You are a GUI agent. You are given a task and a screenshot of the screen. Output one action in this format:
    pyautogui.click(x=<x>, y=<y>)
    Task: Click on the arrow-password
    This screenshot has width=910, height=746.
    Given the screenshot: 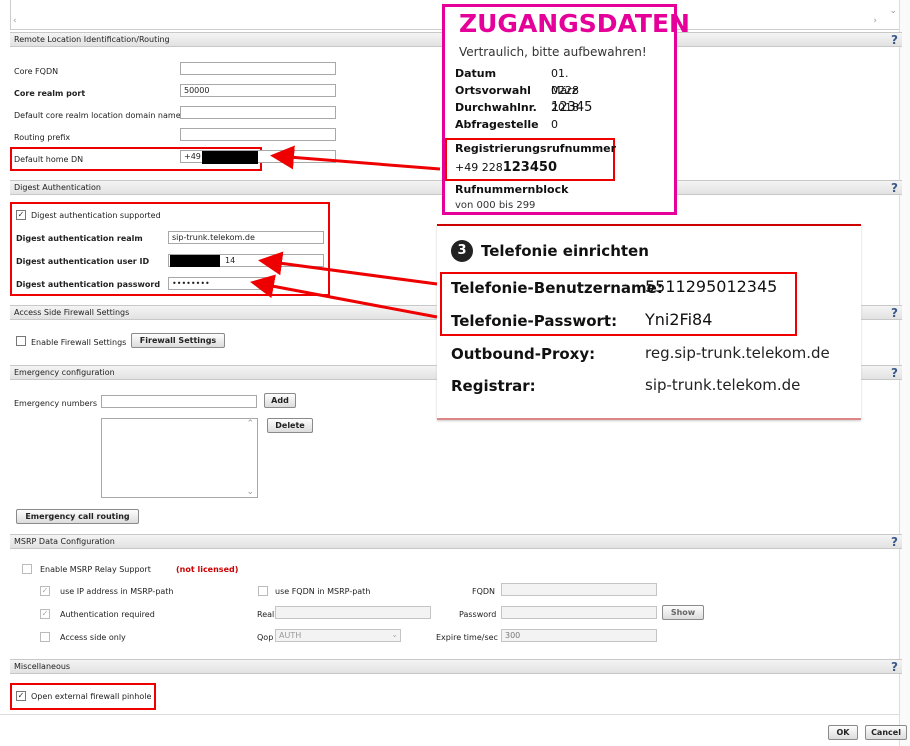 What is the action you would take?
    pyautogui.click(x=344, y=296)
    